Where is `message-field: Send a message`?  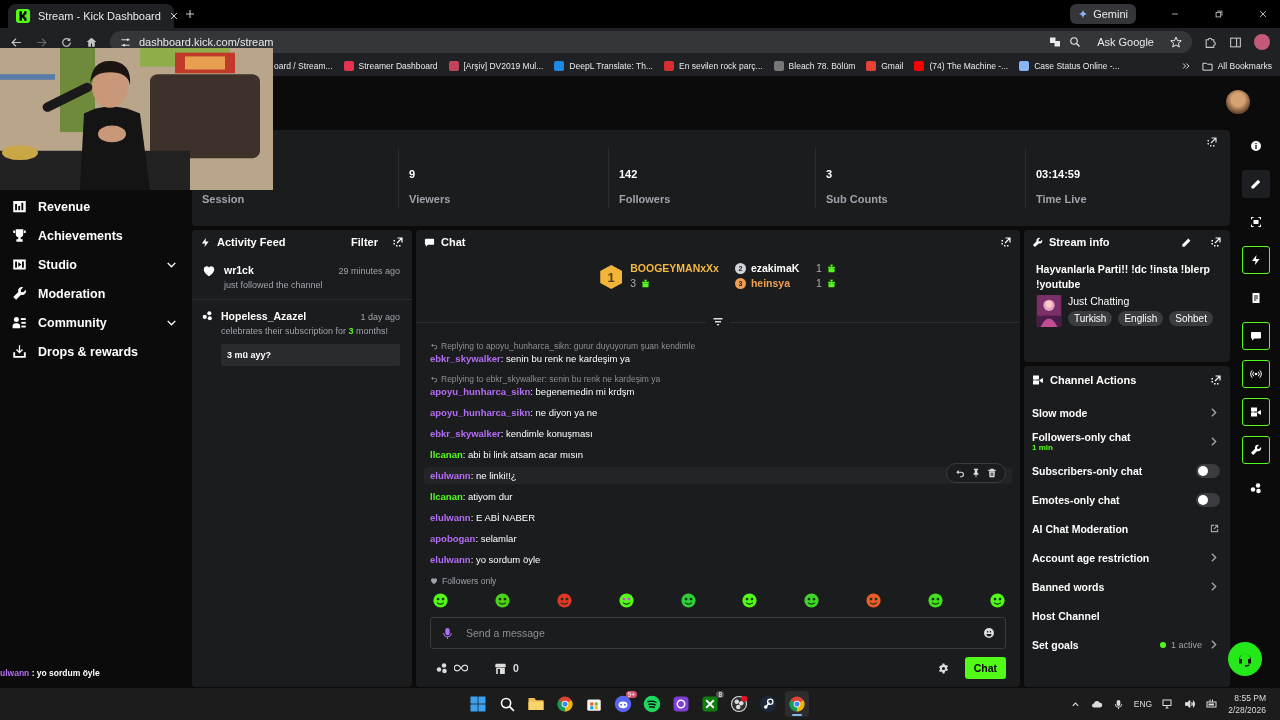 message-field: Send a message is located at coordinates (718, 633).